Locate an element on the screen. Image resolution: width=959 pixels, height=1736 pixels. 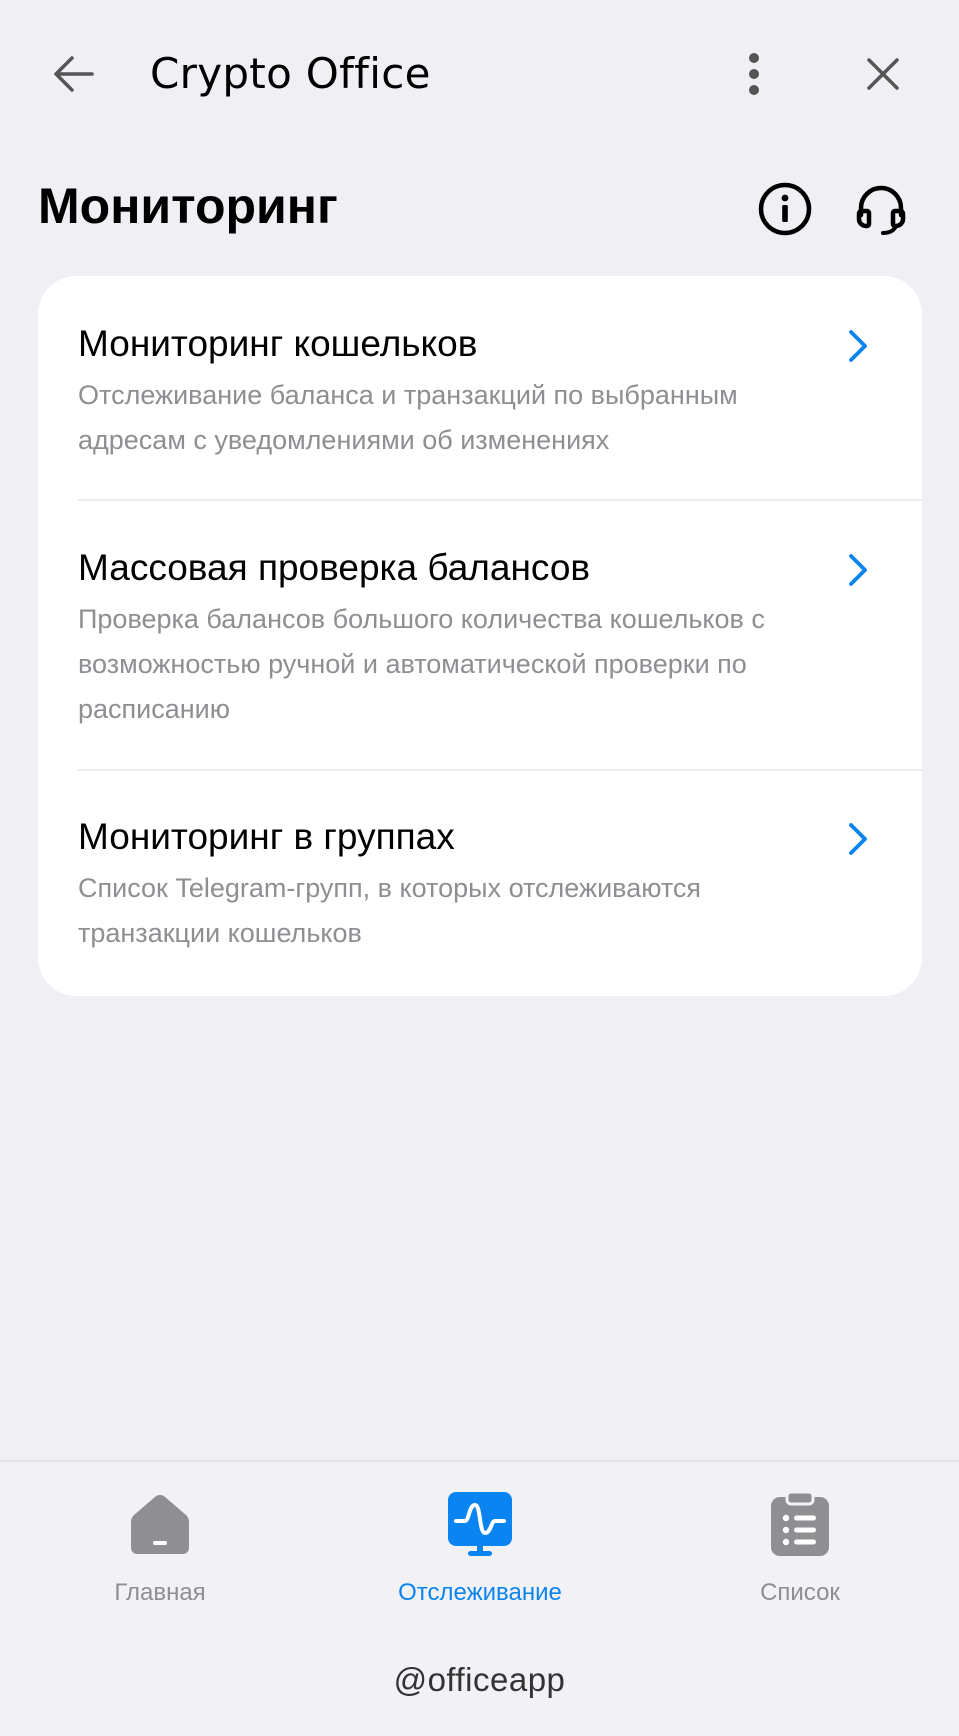
home-icon is located at coordinates (160, 1524).